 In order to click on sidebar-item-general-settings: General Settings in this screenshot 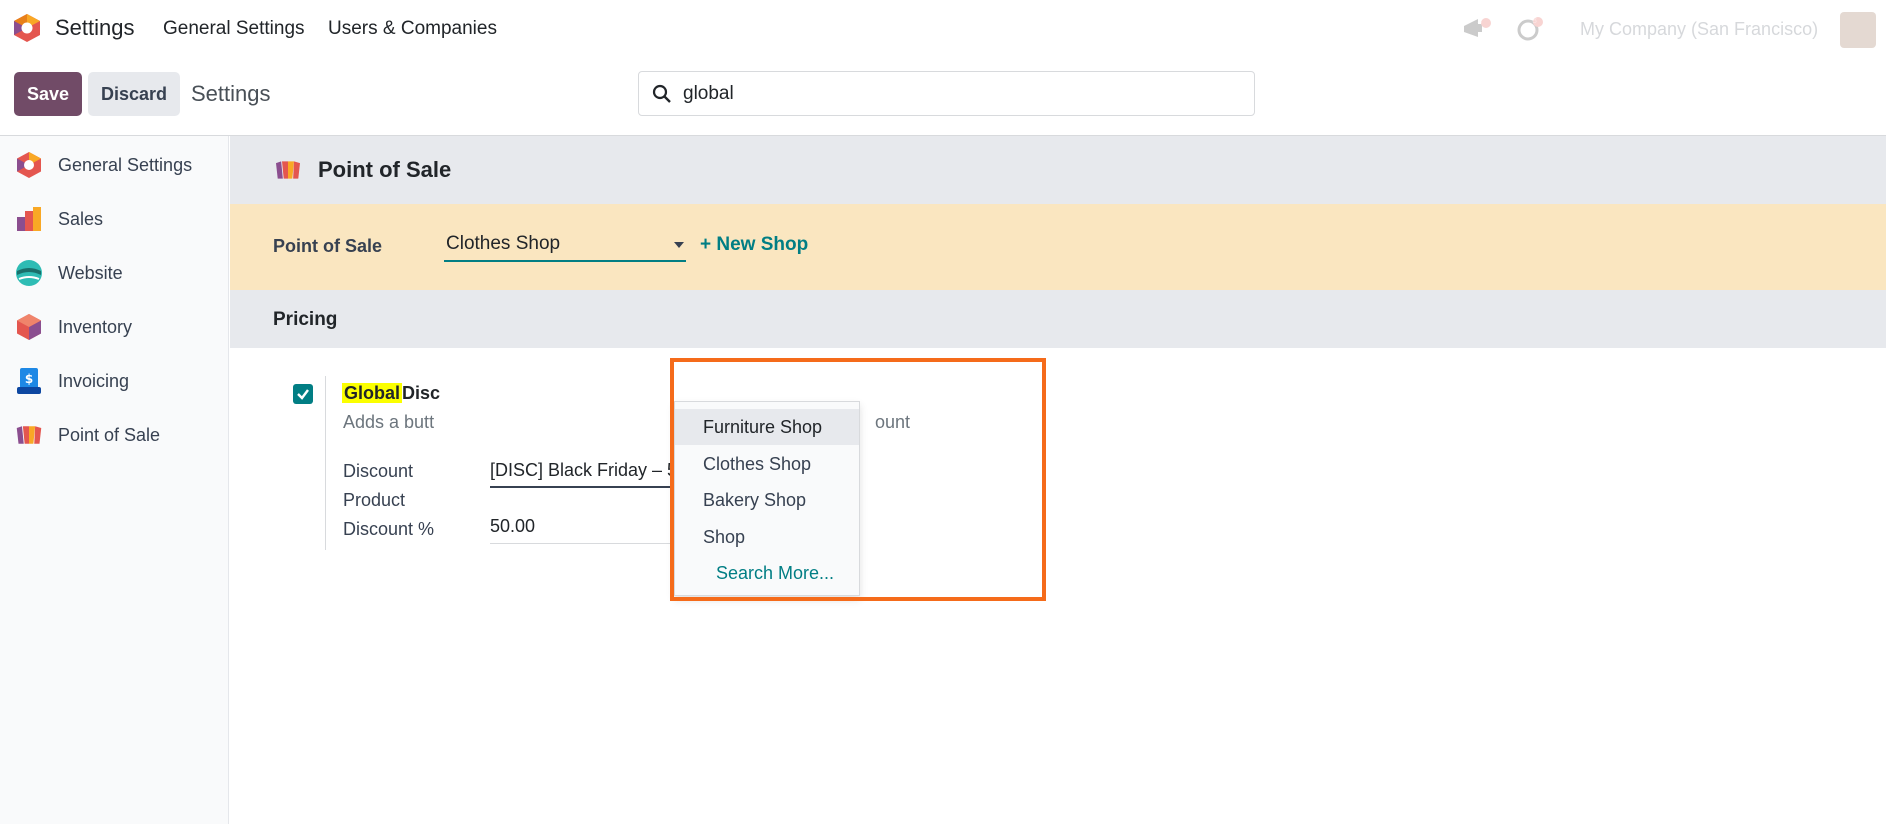, I will do `click(114, 165)`.